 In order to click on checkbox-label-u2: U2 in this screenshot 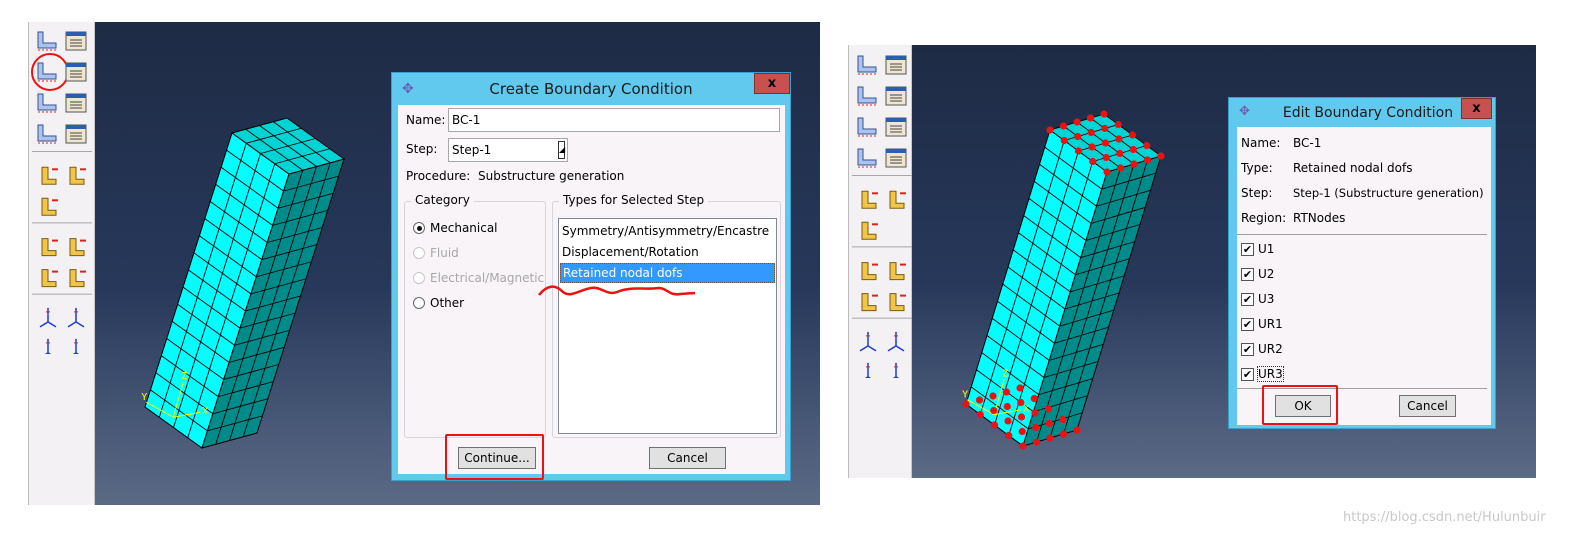, I will do `click(1266, 274)`.